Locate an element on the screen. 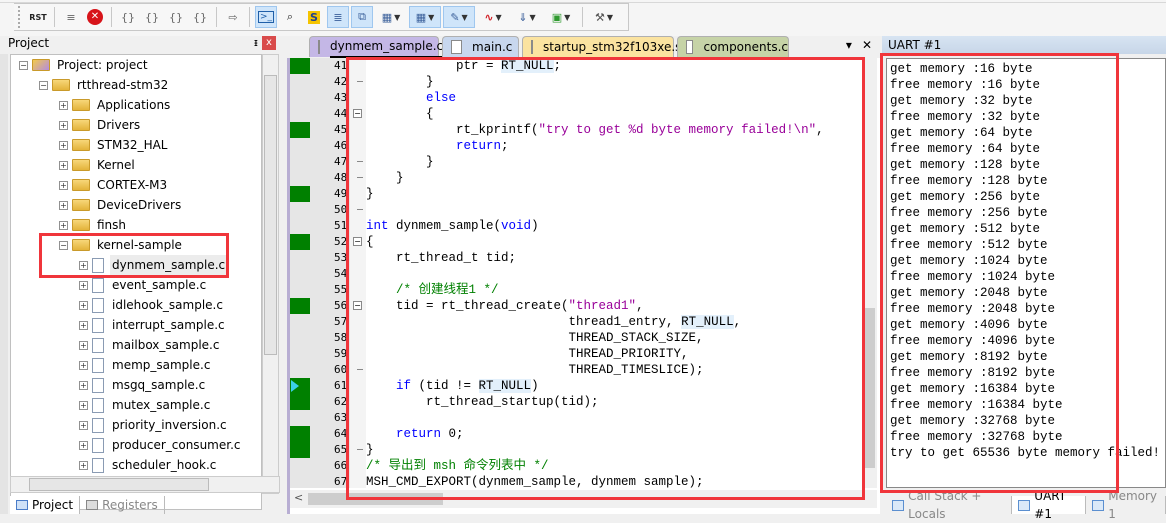 This screenshot has height=523, width=1166. tree-item: + mutex_sample.c is located at coordinates (145, 405).